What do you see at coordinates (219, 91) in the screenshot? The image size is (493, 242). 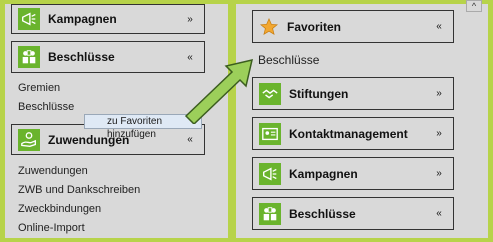 I see `drag-arrow-icon` at bounding box center [219, 91].